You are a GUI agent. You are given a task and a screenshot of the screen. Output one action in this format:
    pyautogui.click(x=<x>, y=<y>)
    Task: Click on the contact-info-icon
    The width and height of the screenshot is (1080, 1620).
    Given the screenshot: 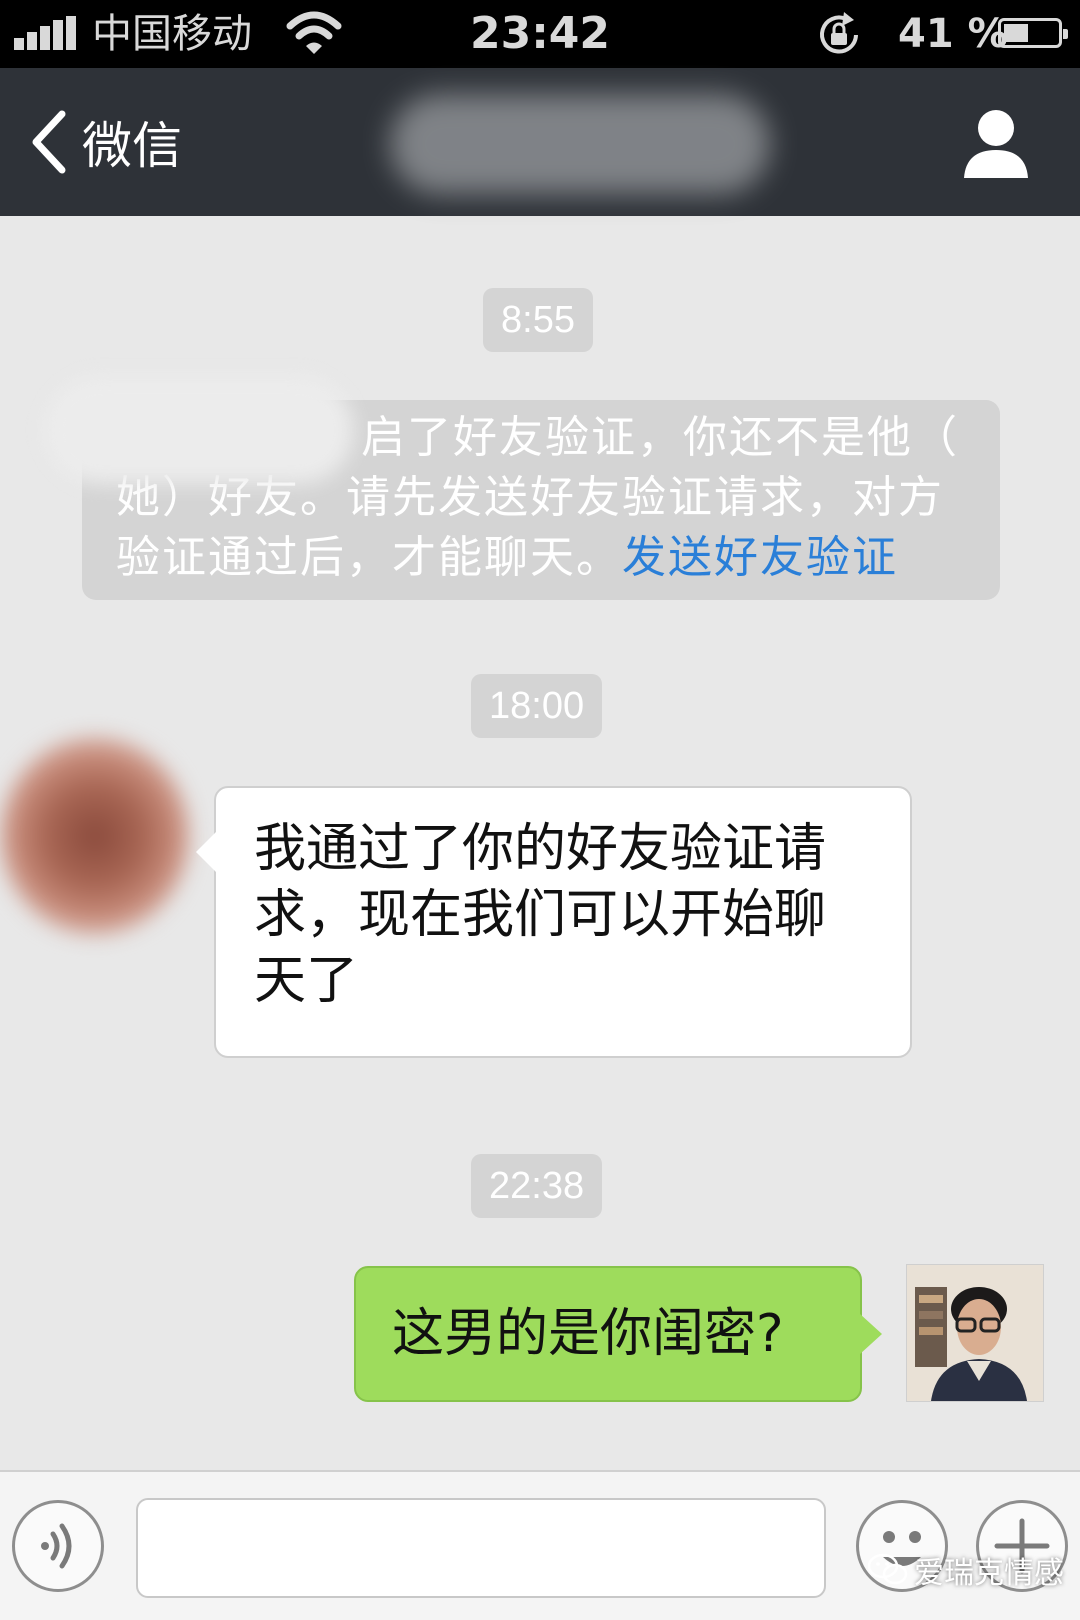 What is the action you would take?
    pyautogui.click(x=996, y=143)
    